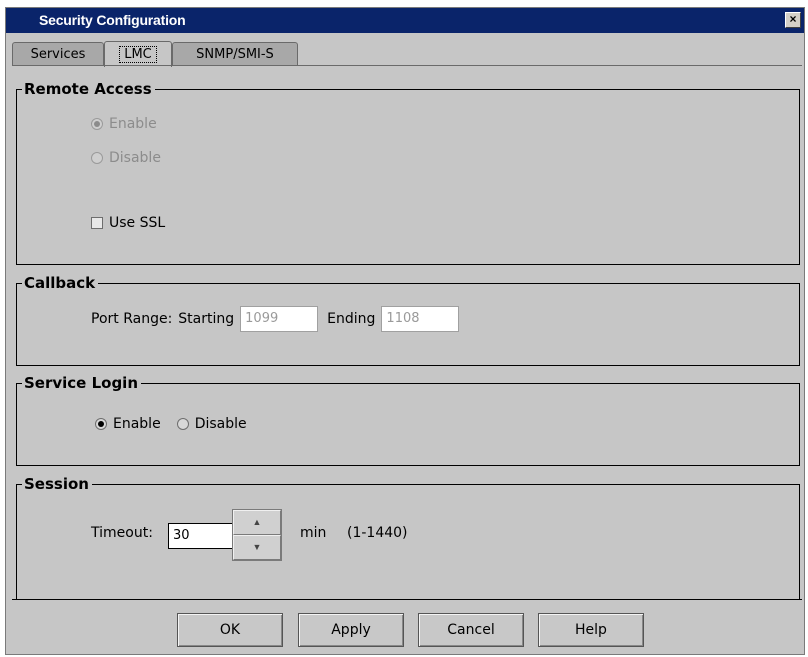 The height and width of the screenshot is (657, 808). I want to click on tab-lmc-label: LMC, so click(138, 54).